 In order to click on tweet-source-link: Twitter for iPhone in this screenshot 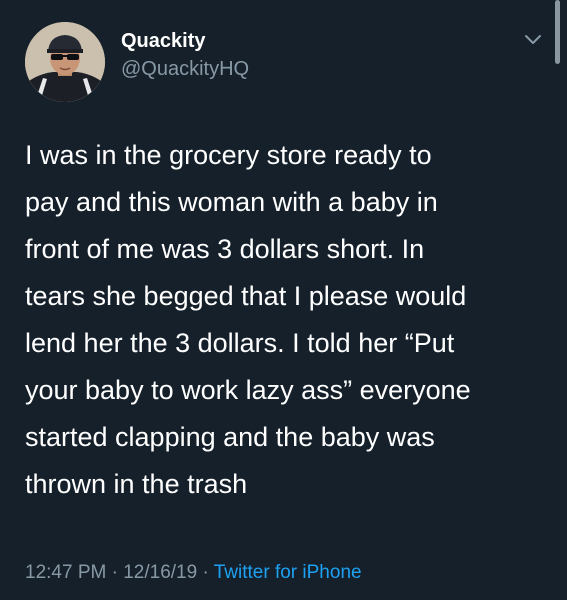, I will do `click(288, 572)`.